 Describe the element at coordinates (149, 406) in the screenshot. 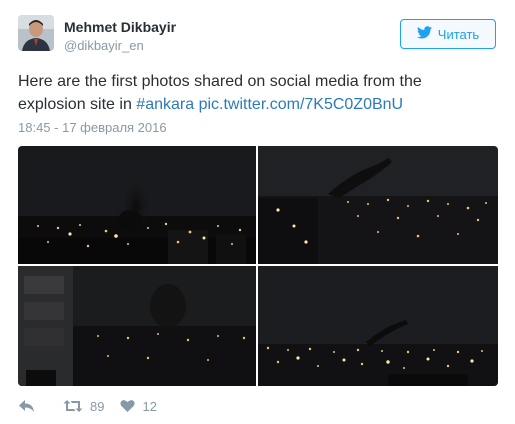

I see `like-count: 12` at that location.